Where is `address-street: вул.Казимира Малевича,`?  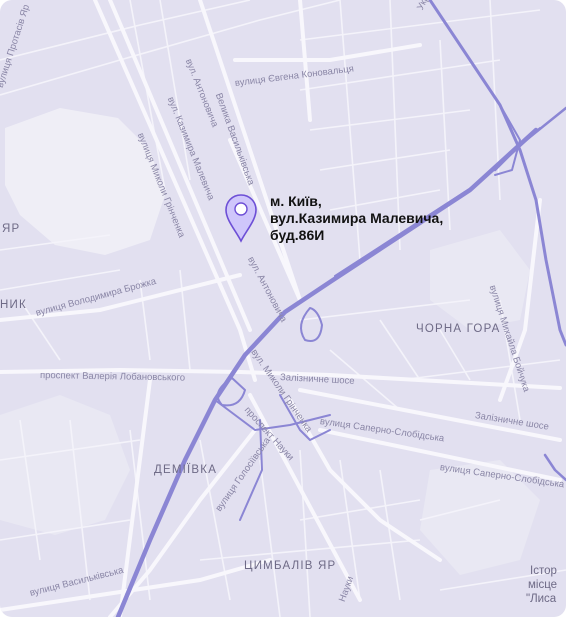 address-street: вул.Казимира Малевича, is located at coordinates (357, 218).